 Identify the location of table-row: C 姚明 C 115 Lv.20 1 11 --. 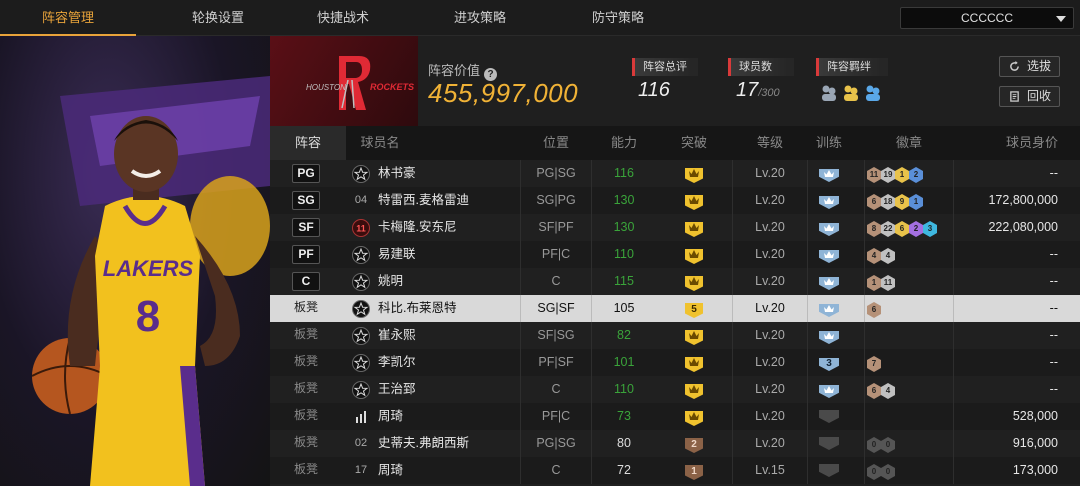
(675, 281).